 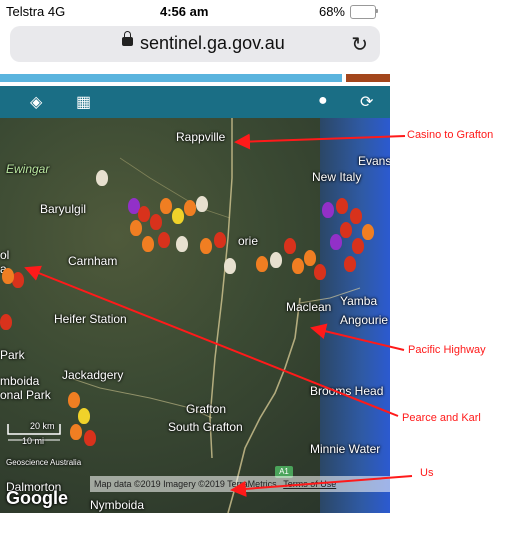 I want to click on annotation-casino-to-grafton: Casino to Grafton, so click(x=450, y=135).